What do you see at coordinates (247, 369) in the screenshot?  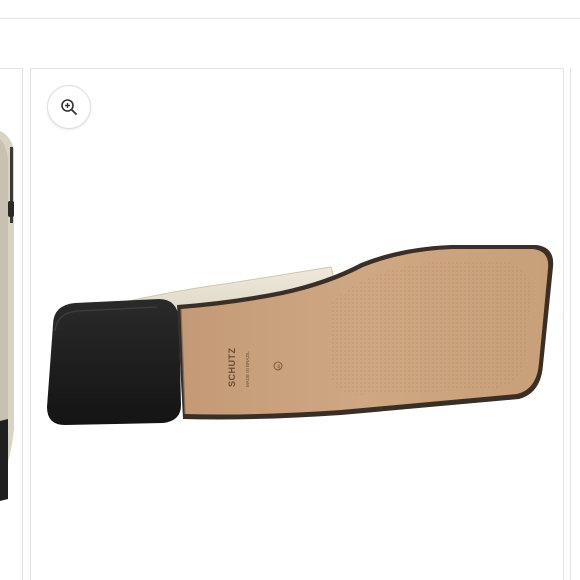 I see `sole-origin-stamp: MADE IN BRAZIL` at bounding box center [247, 369].